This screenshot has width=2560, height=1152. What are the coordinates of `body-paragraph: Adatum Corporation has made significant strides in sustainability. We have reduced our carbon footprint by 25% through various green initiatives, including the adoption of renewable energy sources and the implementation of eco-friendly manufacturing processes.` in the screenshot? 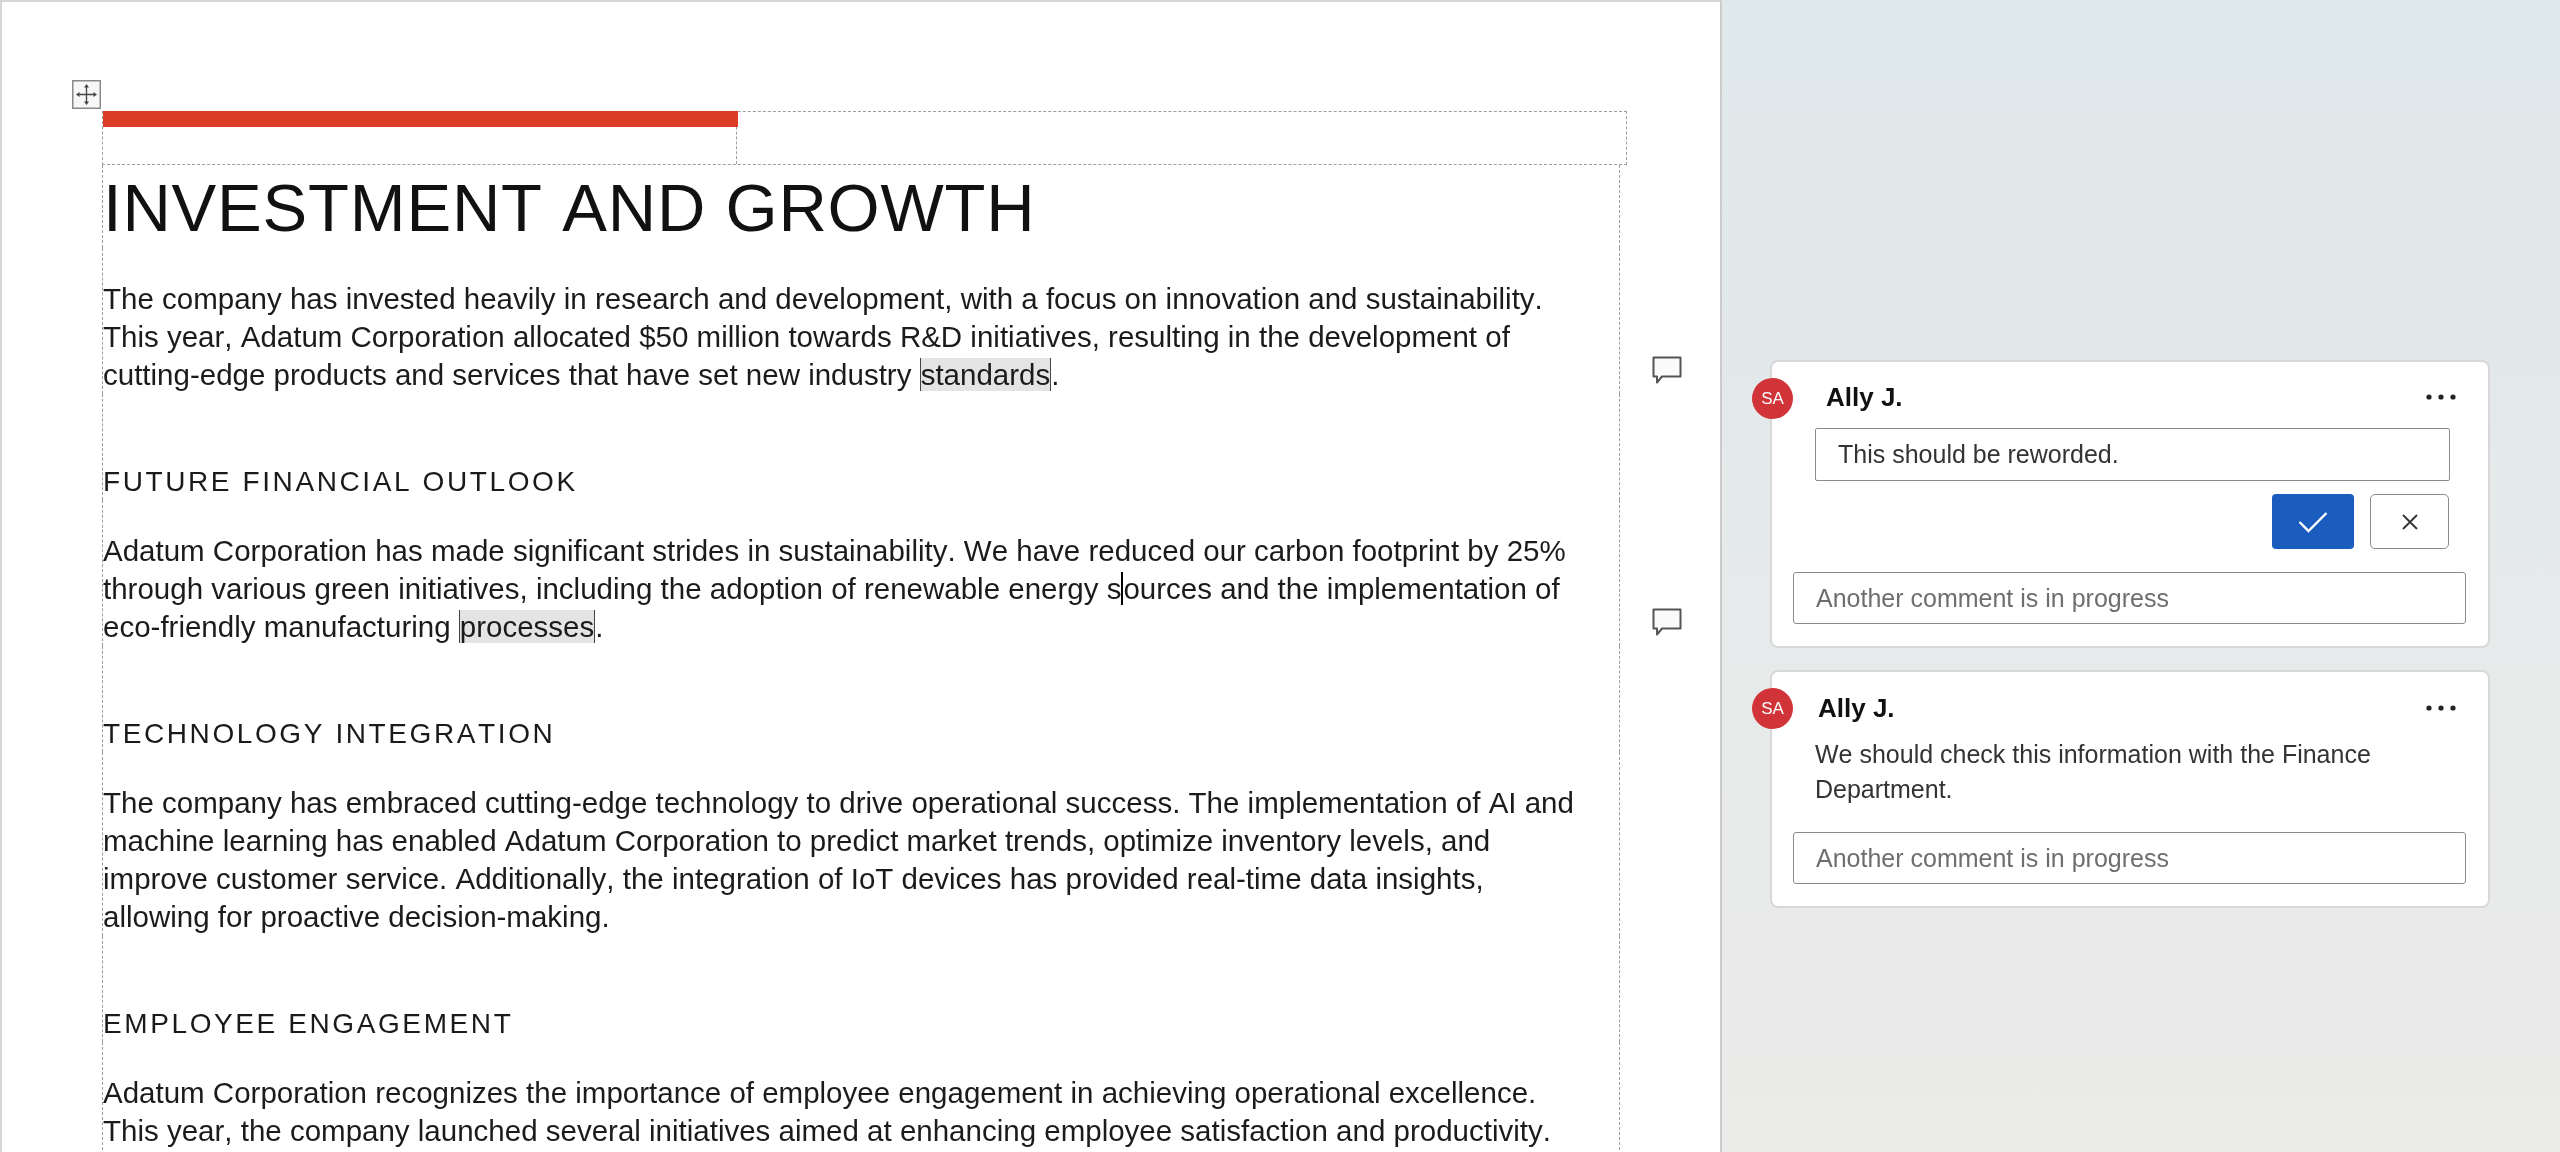 It's located at (835, 589).